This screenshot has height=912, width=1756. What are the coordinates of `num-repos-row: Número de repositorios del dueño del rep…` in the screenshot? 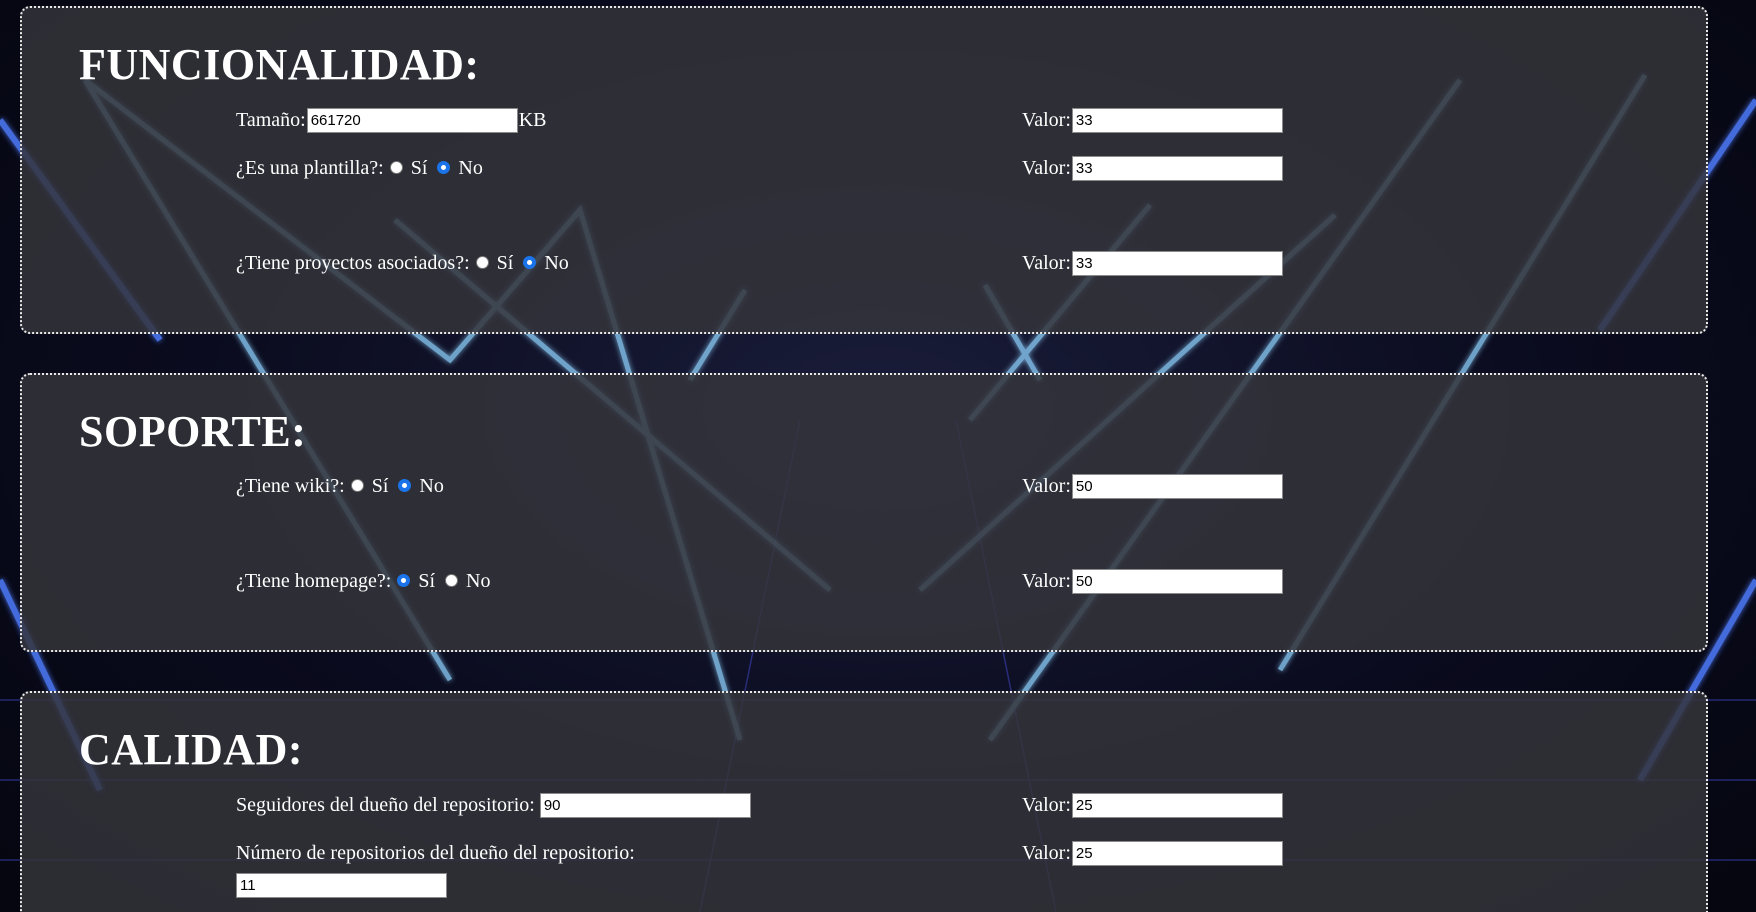 It's located at (435, 853).